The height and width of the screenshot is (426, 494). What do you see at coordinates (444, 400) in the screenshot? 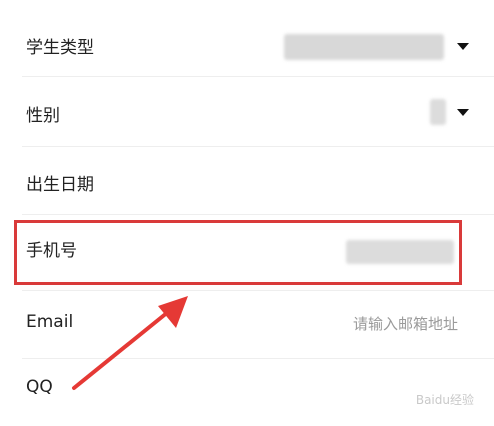
I see `watermark: Baidu经验` at bounding box center [444, 400].